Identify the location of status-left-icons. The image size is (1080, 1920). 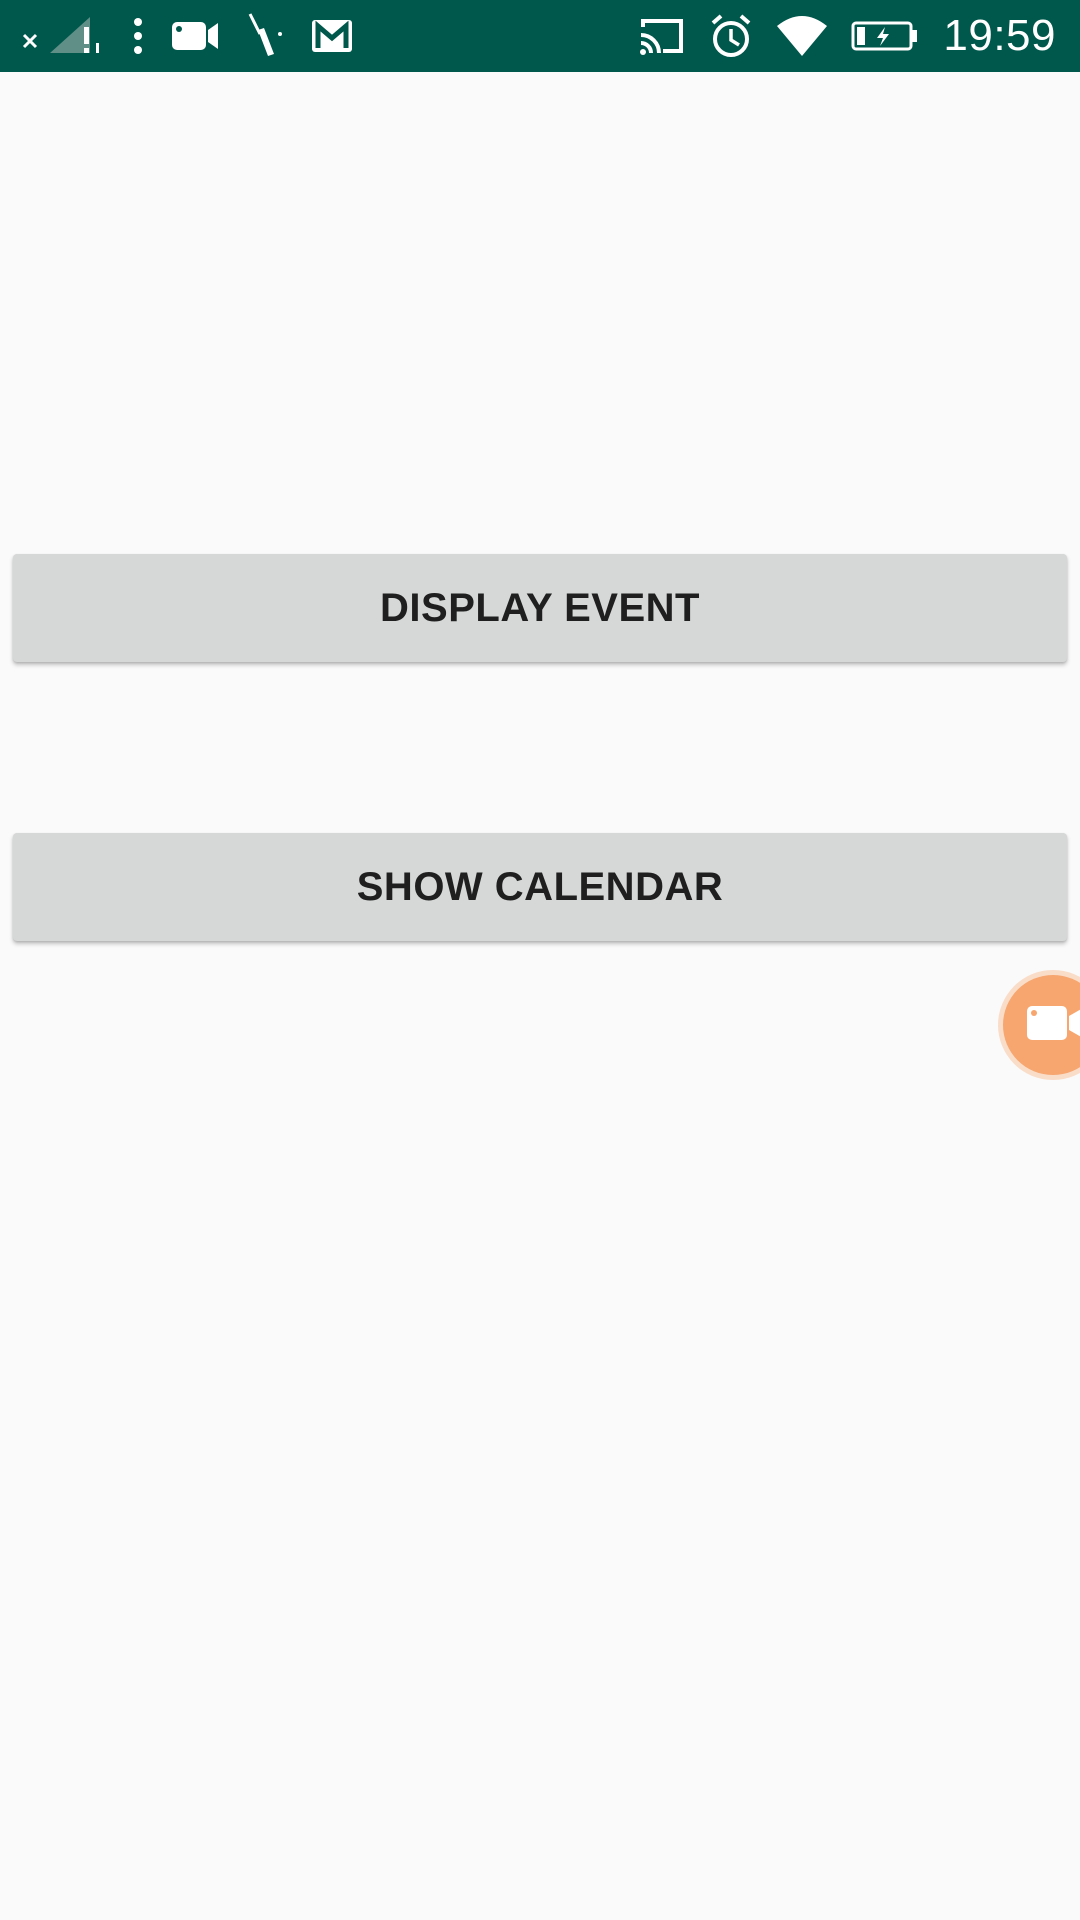
(200, 36).